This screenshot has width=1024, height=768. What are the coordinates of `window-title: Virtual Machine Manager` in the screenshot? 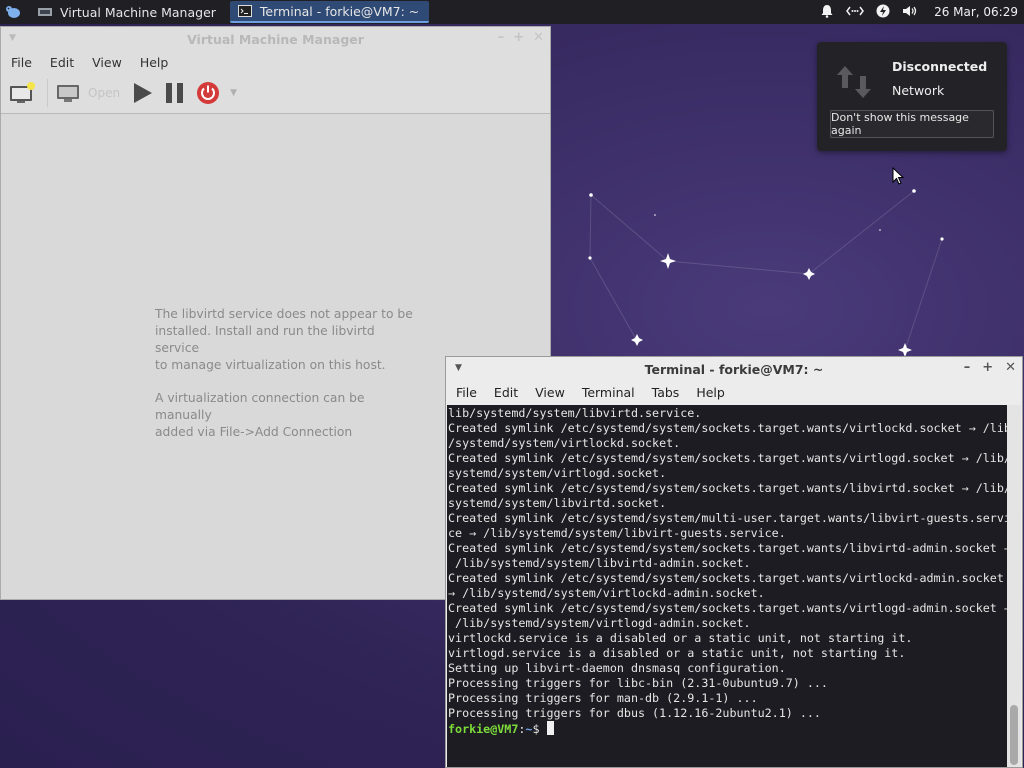 It's located at (275, 39).